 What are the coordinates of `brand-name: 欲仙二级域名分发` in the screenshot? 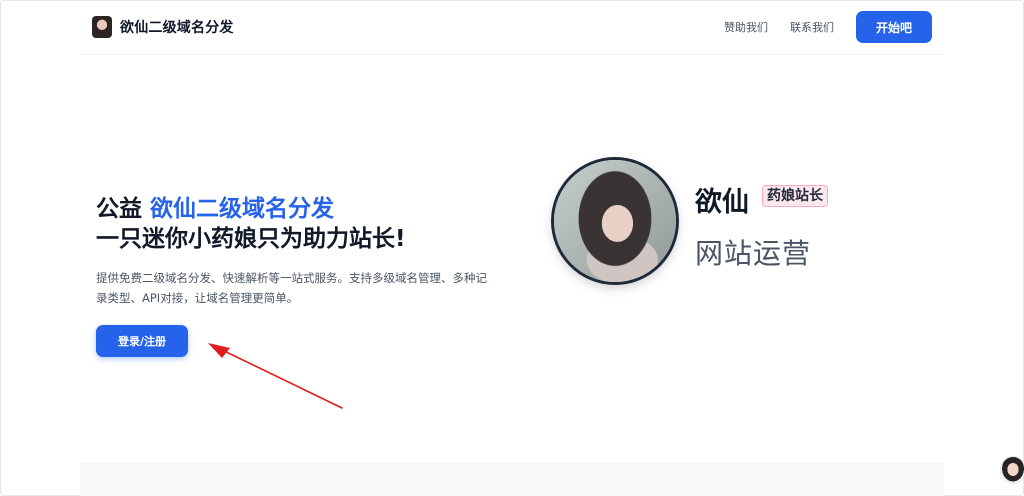 It's located at (177, 28).